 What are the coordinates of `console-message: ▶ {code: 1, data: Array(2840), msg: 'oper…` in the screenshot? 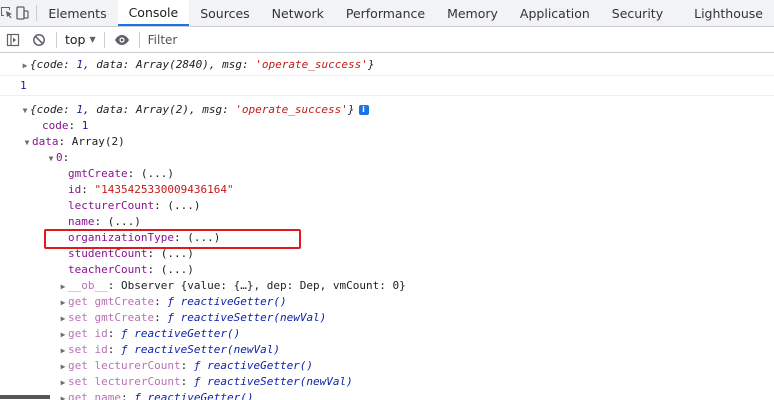 It's located at (387, 64).